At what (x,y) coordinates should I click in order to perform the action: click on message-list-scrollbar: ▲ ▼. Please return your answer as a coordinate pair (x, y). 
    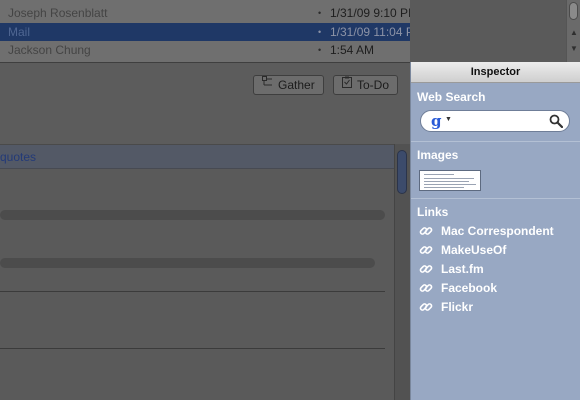
    Looking at the image, I should click on (573, 31).